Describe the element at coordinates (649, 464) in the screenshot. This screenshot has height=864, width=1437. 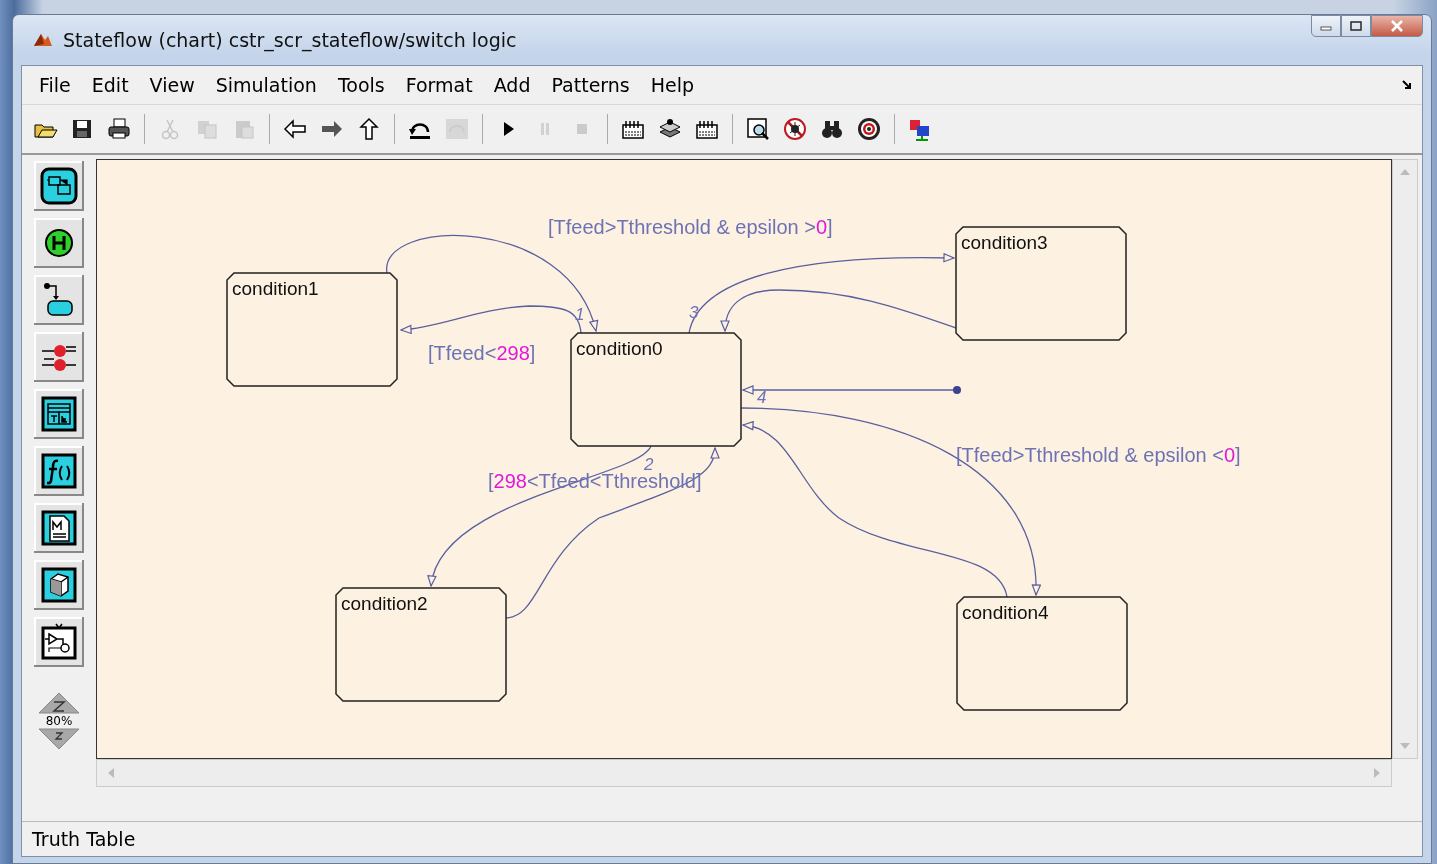
I see `transition-order-number: 2` at that location.